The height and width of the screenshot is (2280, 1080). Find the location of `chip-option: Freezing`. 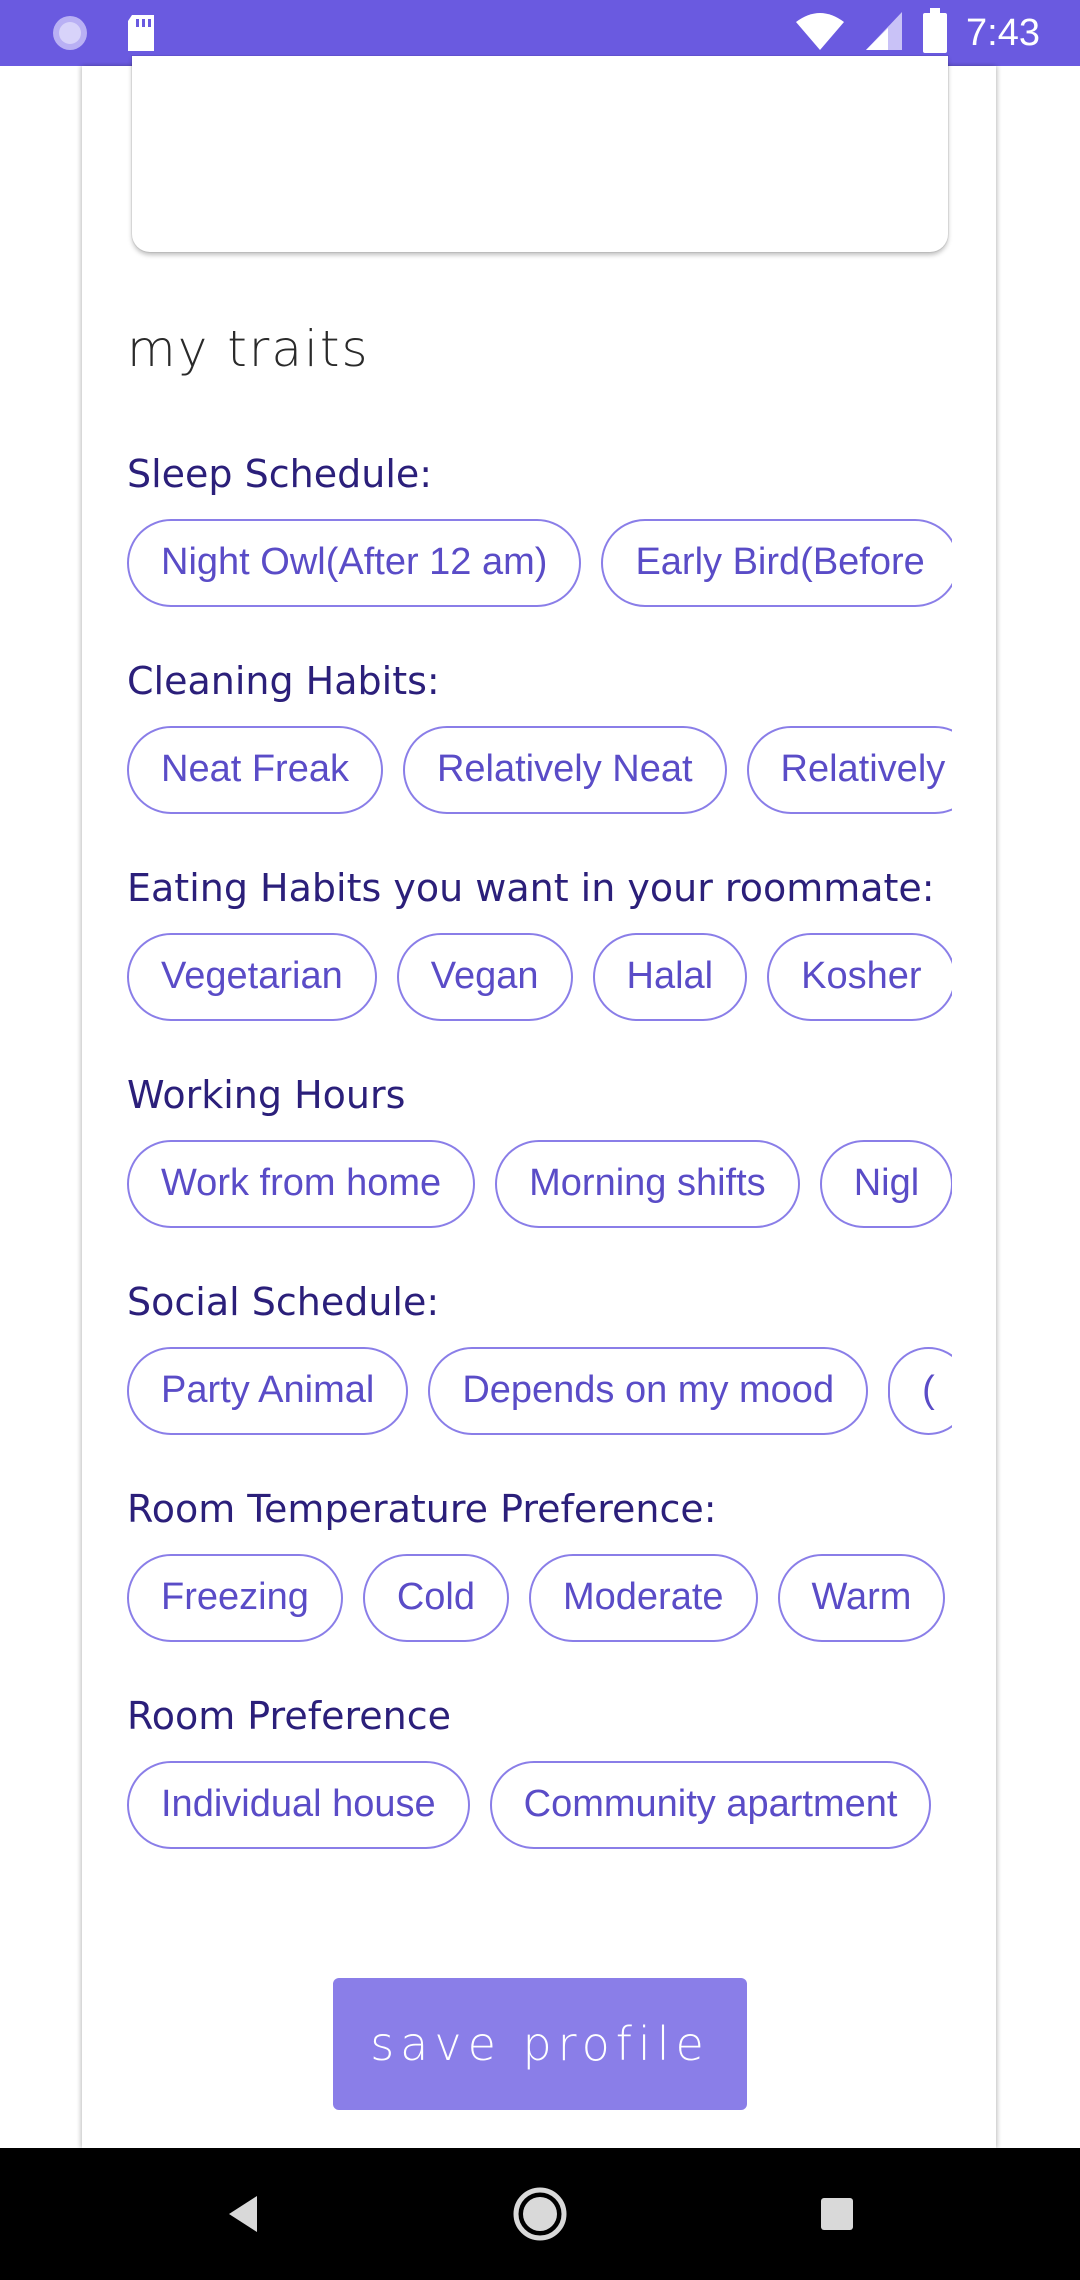

chip-option: Freezing is located at coordinates (235, 1598).